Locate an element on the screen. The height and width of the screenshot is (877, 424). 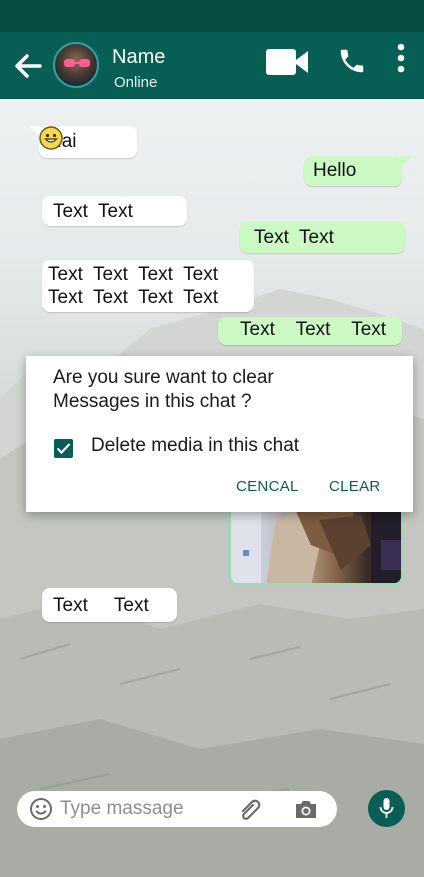
smiley-emoji-icon is located at coordinates (51, 138).